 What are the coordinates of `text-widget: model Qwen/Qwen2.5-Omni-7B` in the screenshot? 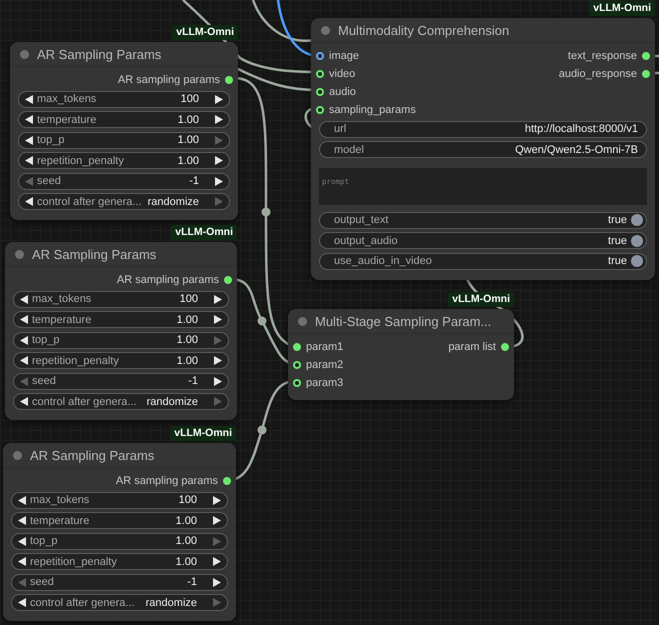 It's located at (483, 149).